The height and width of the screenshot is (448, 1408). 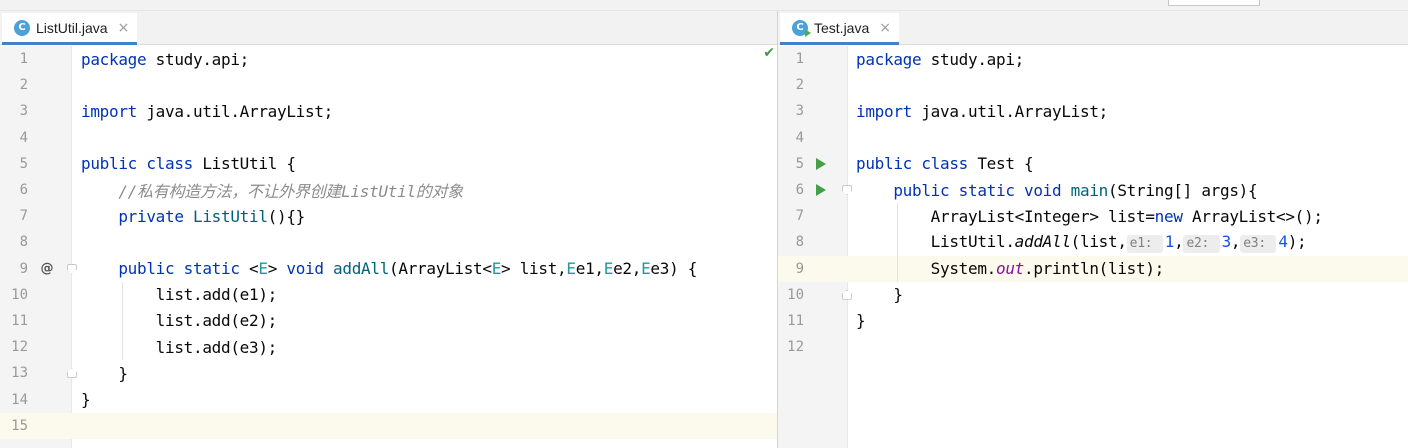 What do you see at coordinates (1235, 241) in the screenshot?
I see `code-token: ,` at bounding box center [1235, 241].